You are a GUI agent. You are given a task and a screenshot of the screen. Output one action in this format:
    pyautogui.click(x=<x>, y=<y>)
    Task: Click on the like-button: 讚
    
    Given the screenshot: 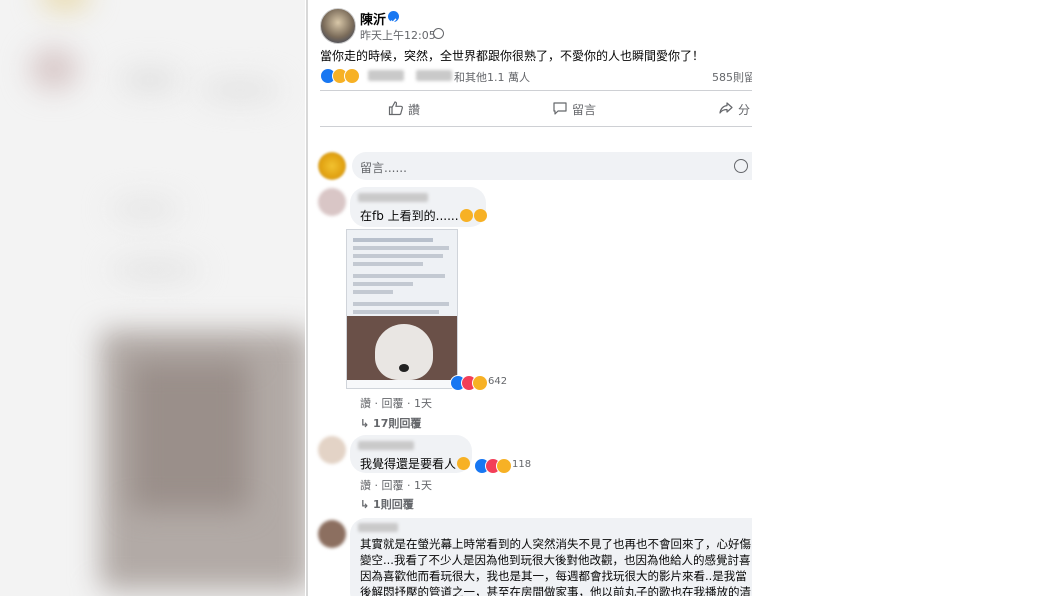 What is the action you would take?
    pyautogui.click(x=418, y=108)
    